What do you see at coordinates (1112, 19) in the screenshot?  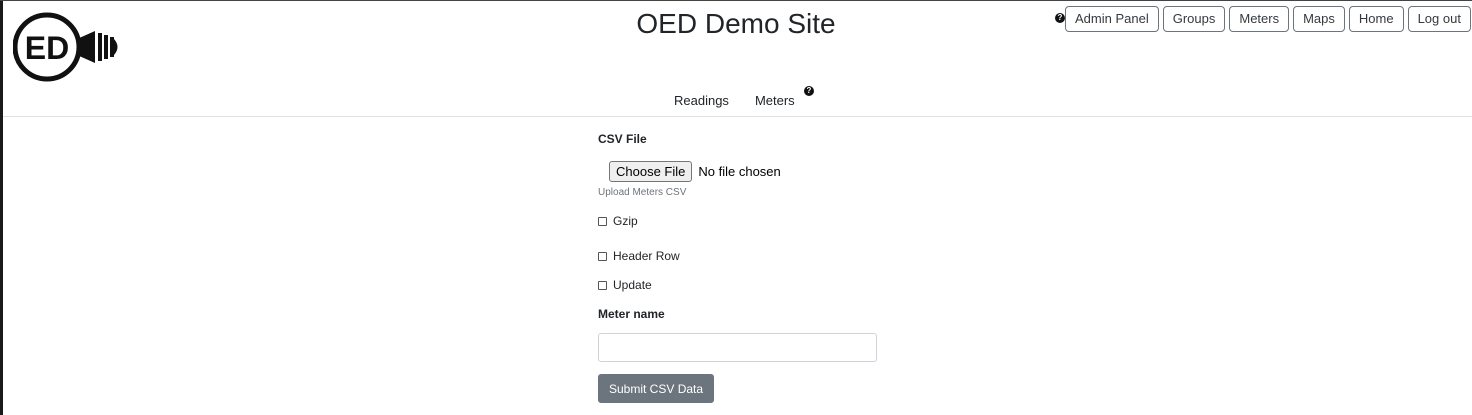 I see `admin-panel-button: Admin Panel` at bounding box center [1112, 19].